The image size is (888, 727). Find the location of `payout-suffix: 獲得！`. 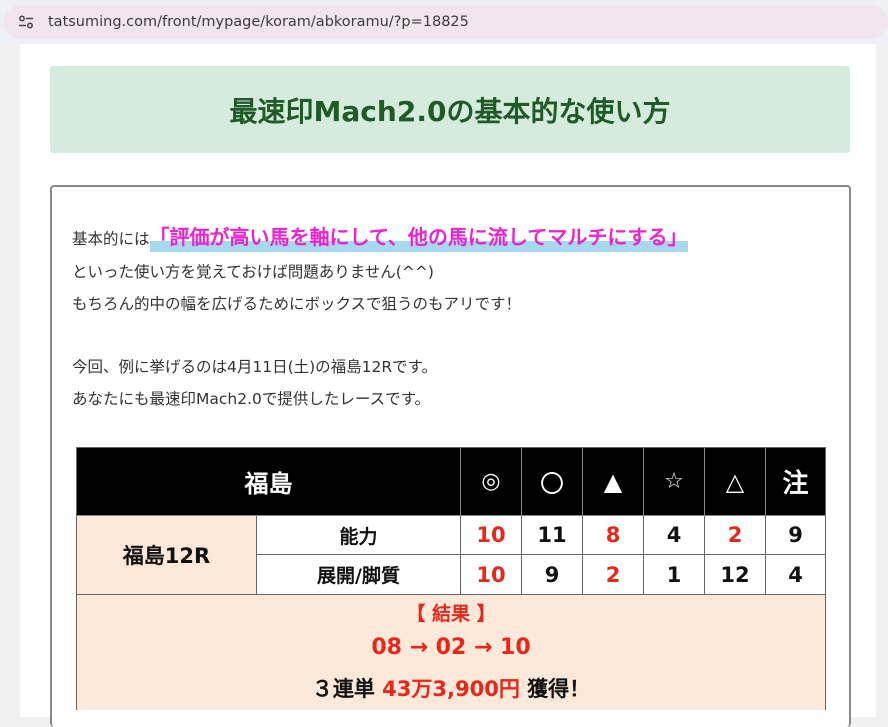

payout-suffix: 獲得！ is located at coordinates (555, 689).